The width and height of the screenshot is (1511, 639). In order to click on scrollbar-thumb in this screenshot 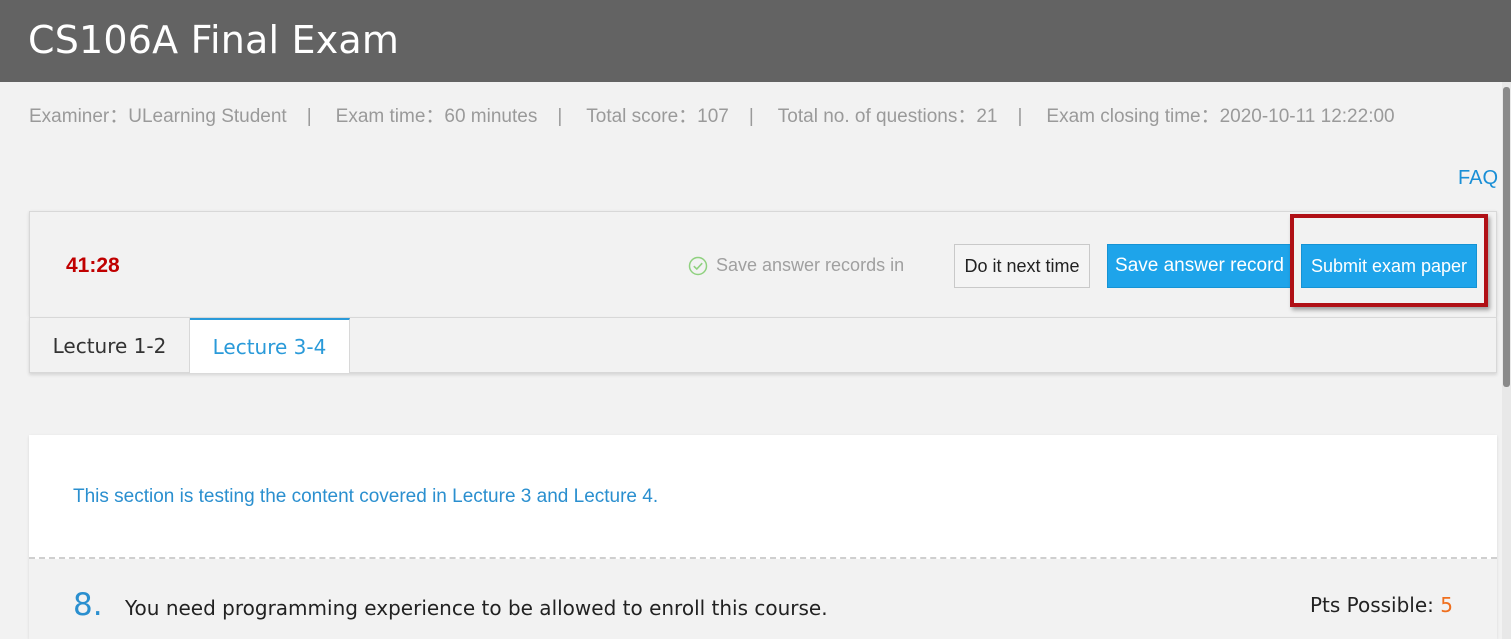, I will do `click(1506, 237)`.